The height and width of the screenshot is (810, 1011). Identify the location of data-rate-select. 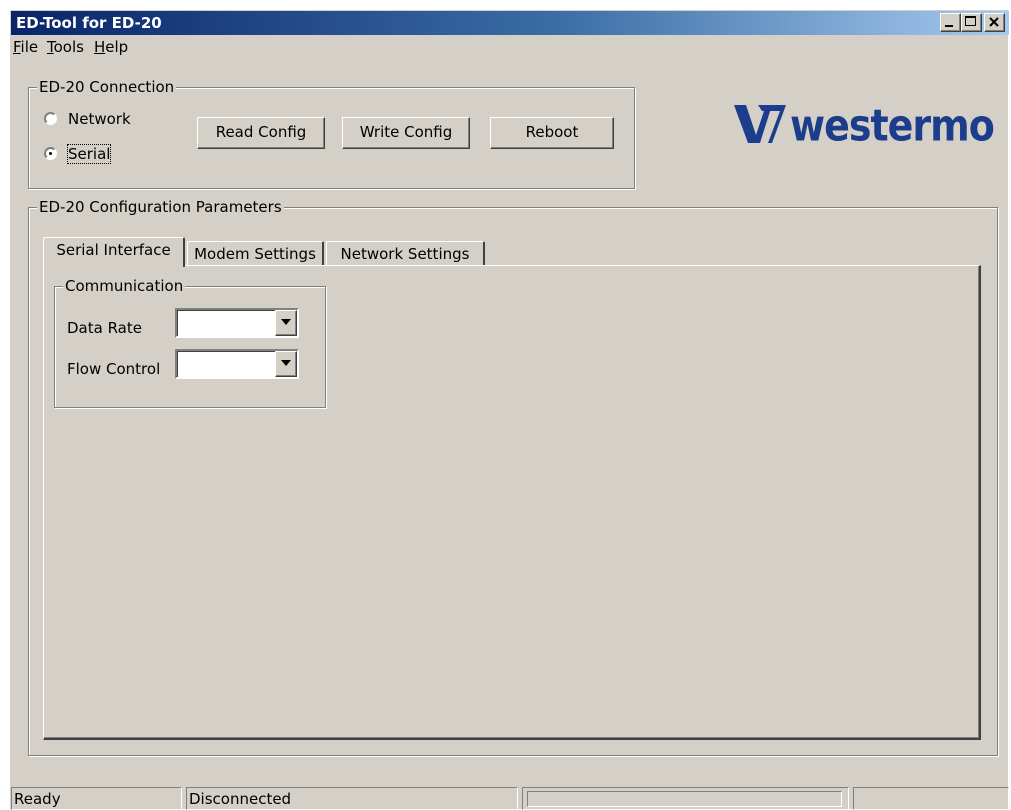
(237, 323).